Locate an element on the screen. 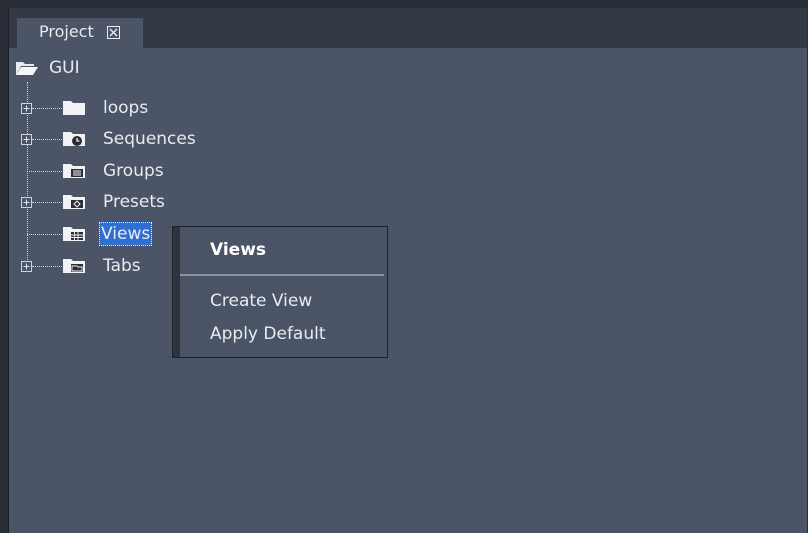 The height and width of the screenshot is (533, 808). menu-item-create-view: Create View is located at coordinates (261, 301).